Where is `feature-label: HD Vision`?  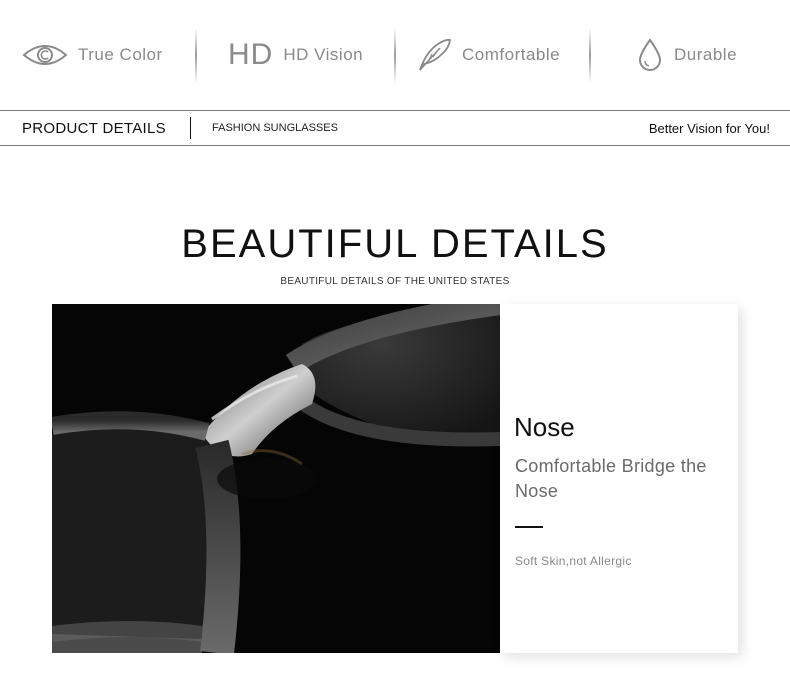 feature-label: HD Vision is located at coordinates (323, 54).